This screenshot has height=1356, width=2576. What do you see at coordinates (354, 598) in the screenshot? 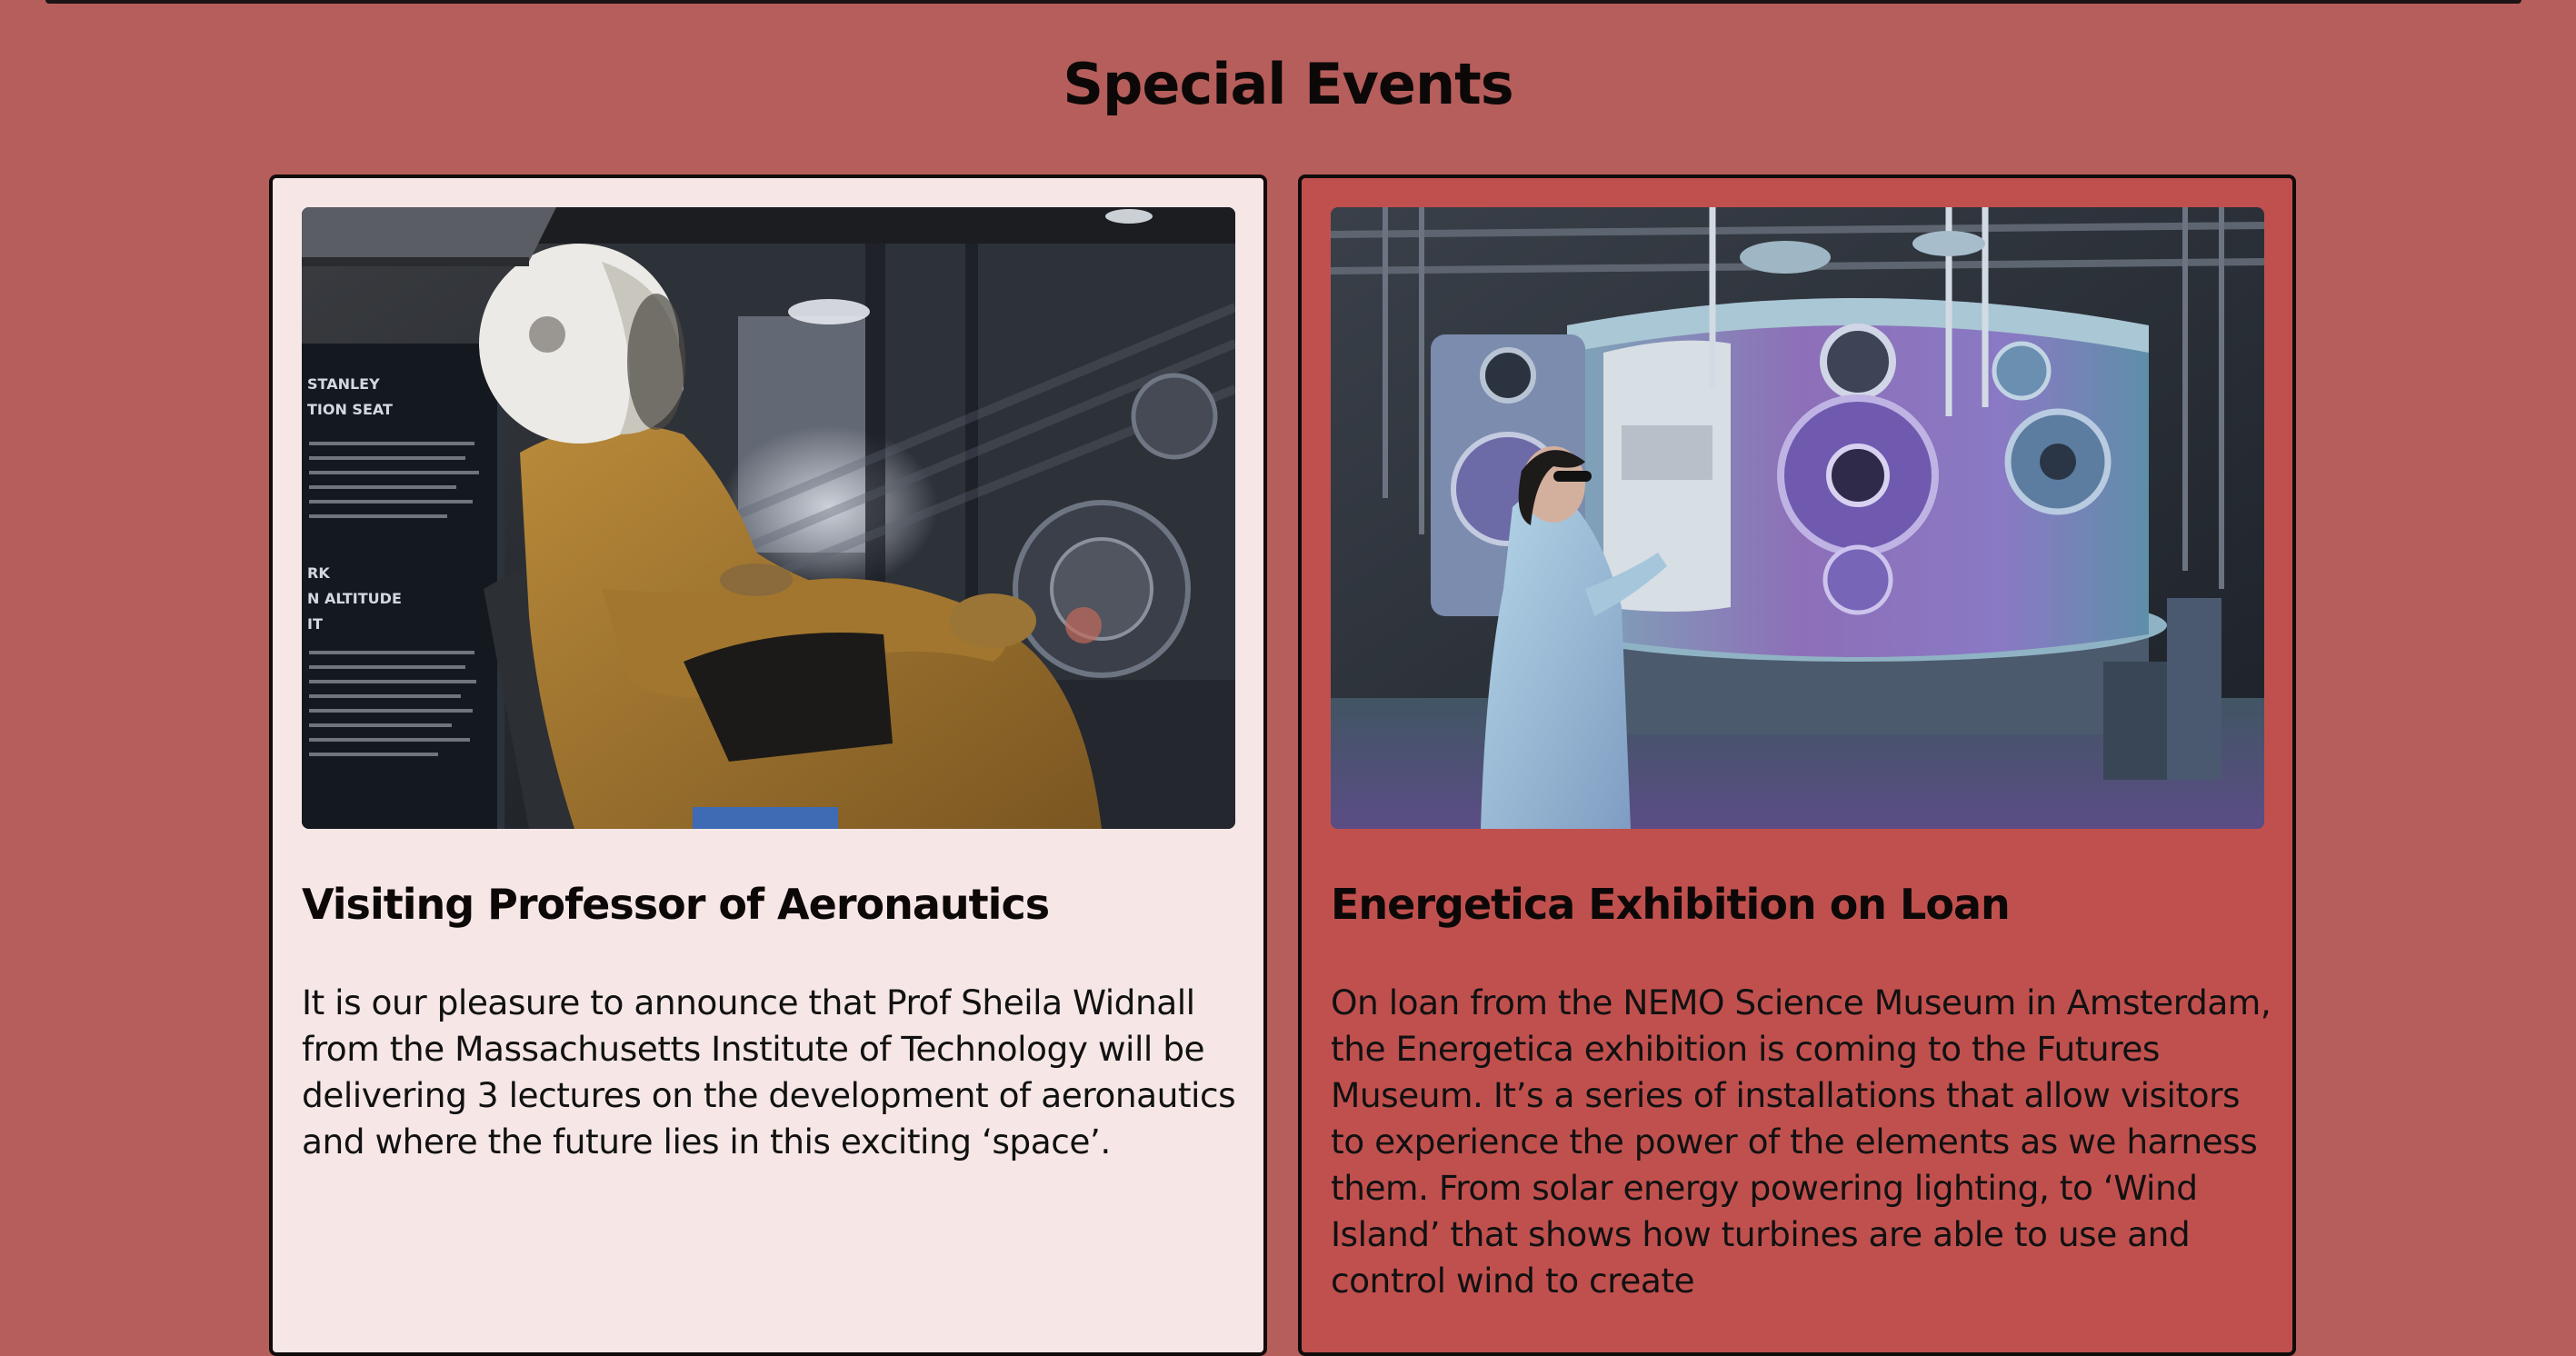
I see `svg-text: N ALTITUDE` at bounding box center [354, 598].